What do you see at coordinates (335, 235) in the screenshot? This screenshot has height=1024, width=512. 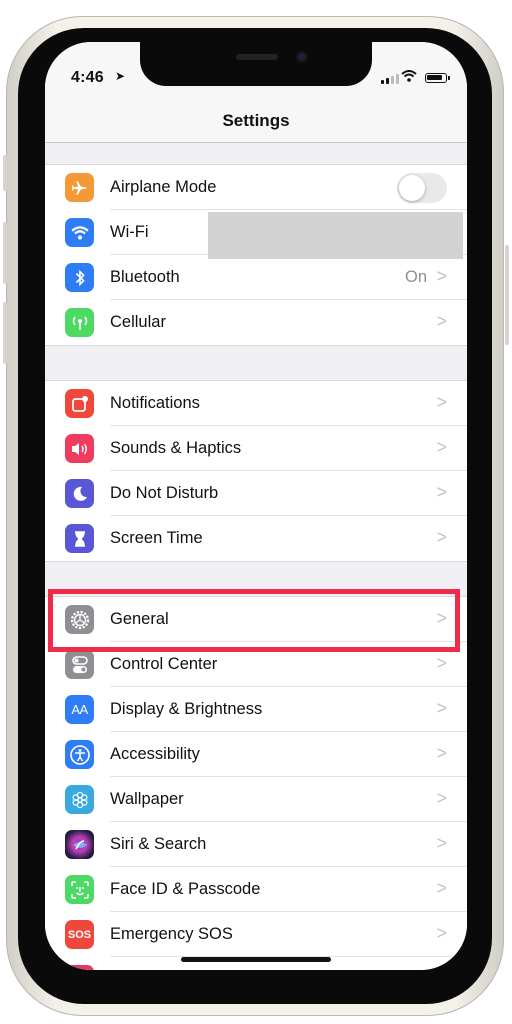 I see `redacted-wifi-network` at bounding box center [335, 235].